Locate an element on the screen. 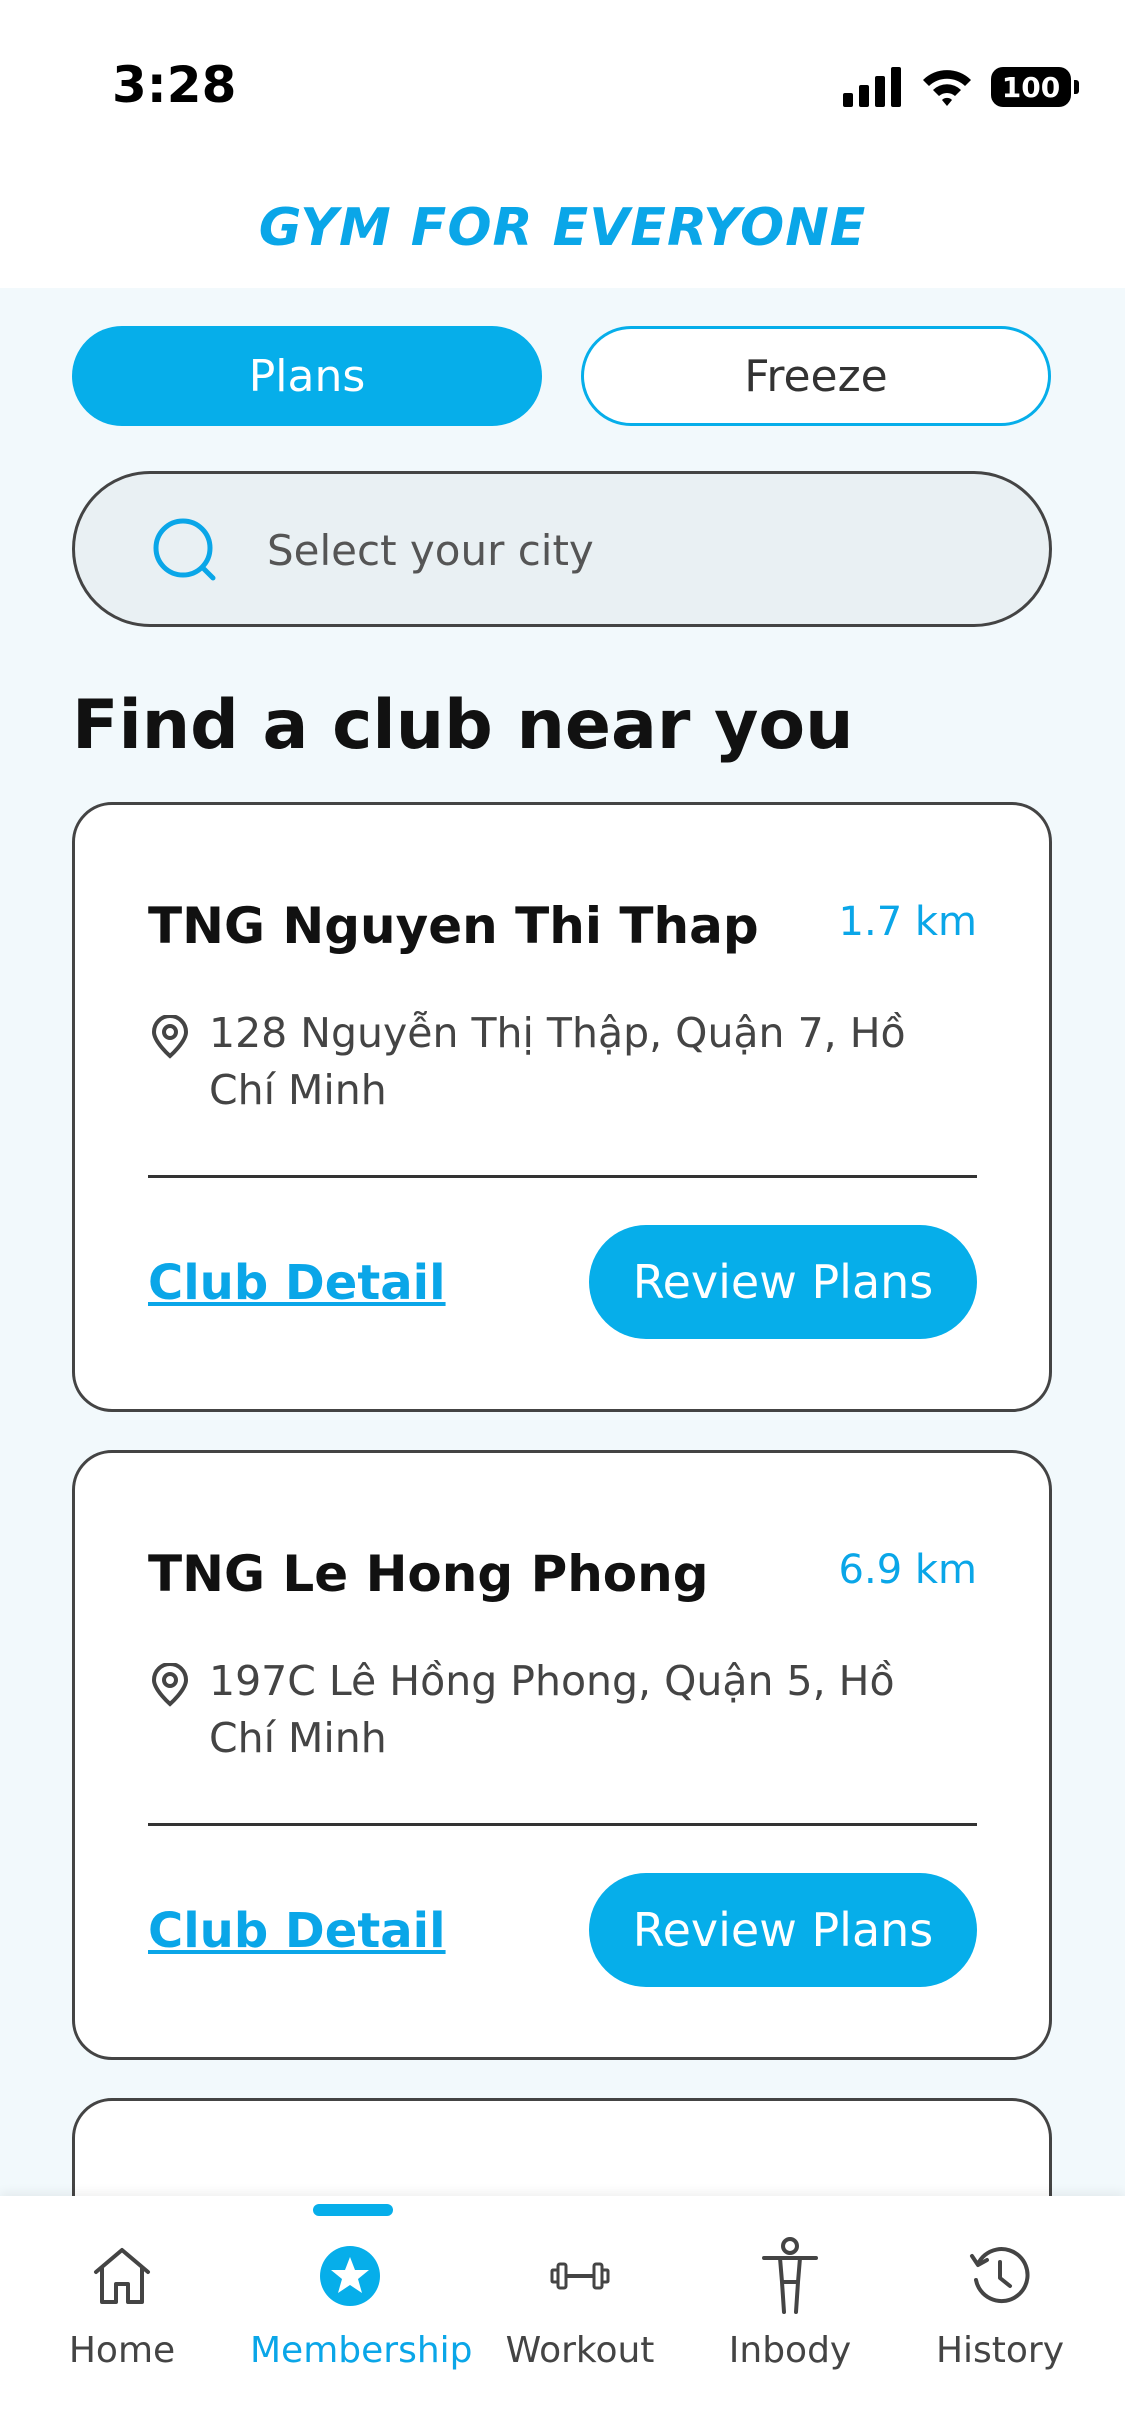 The image size is (1125, 2436). club-name: TNG Nguyen Thi Thap is located at coordinates (453, 926).